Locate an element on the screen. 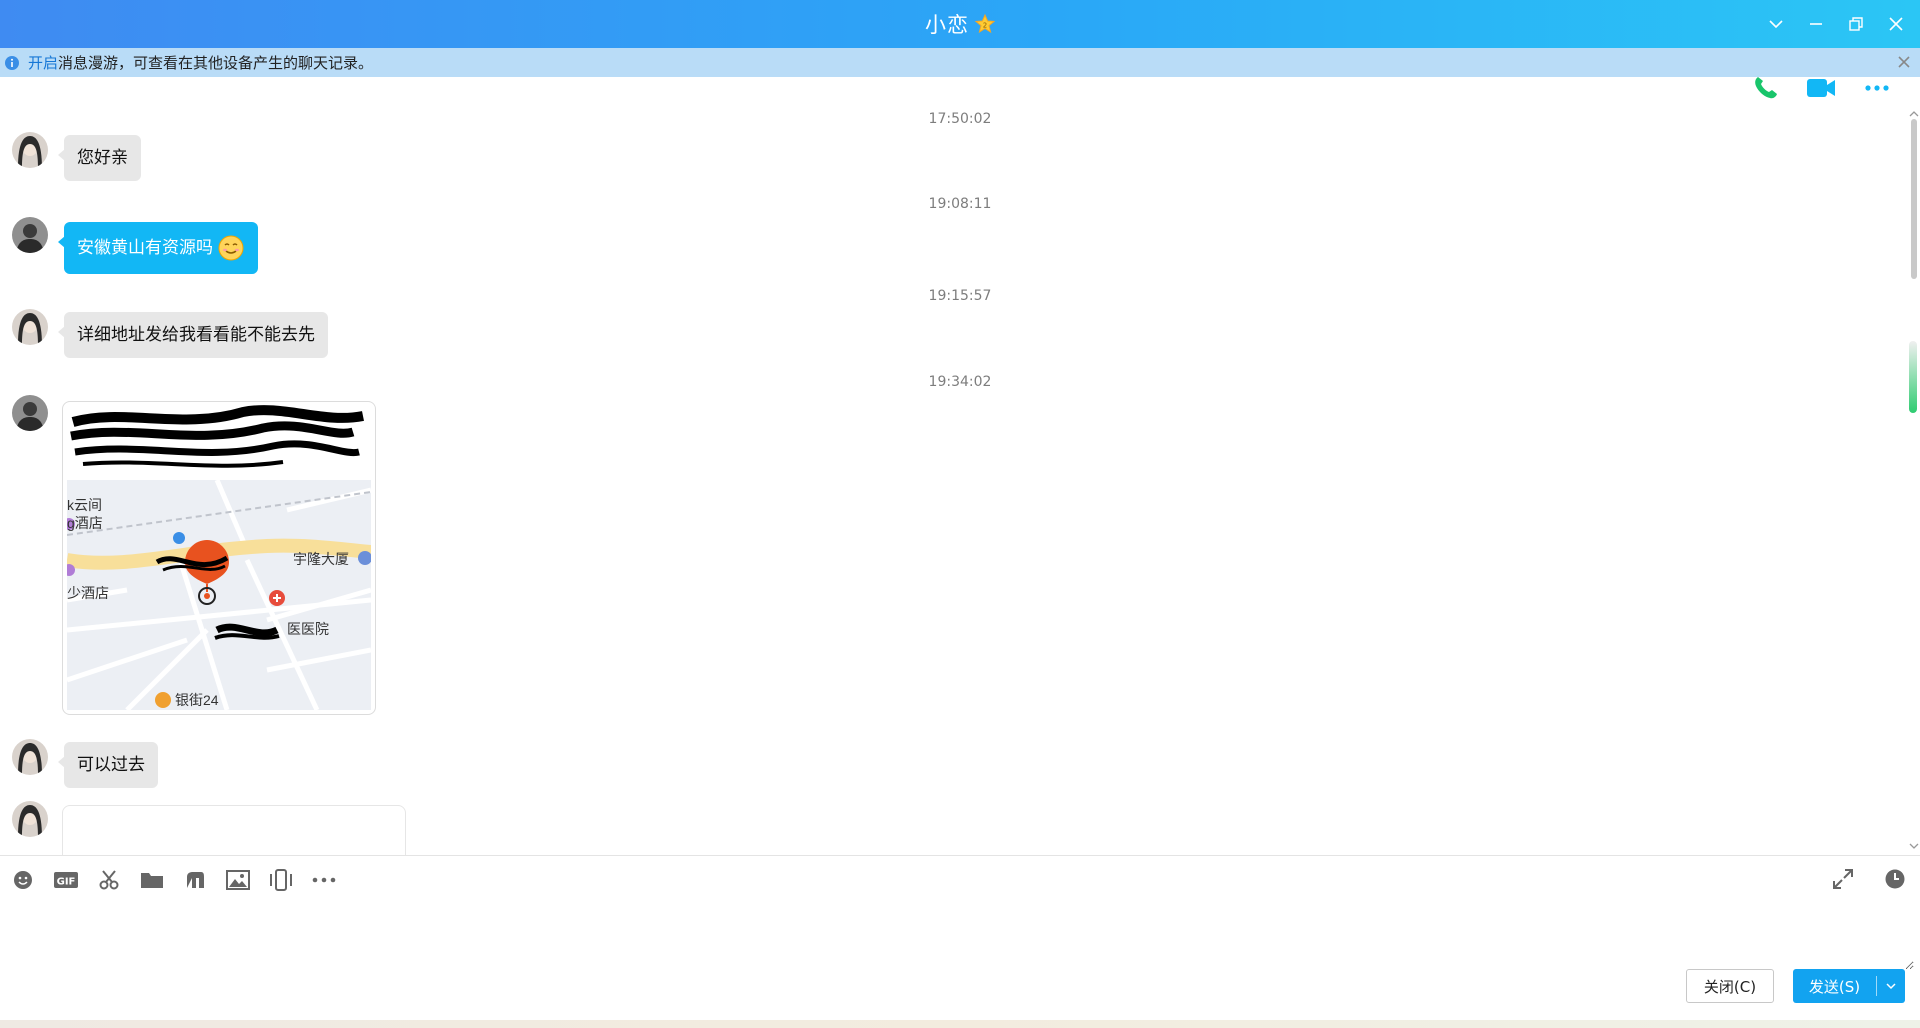  message-timestamp: 19:15:57 is located at coordinates (960, 296).